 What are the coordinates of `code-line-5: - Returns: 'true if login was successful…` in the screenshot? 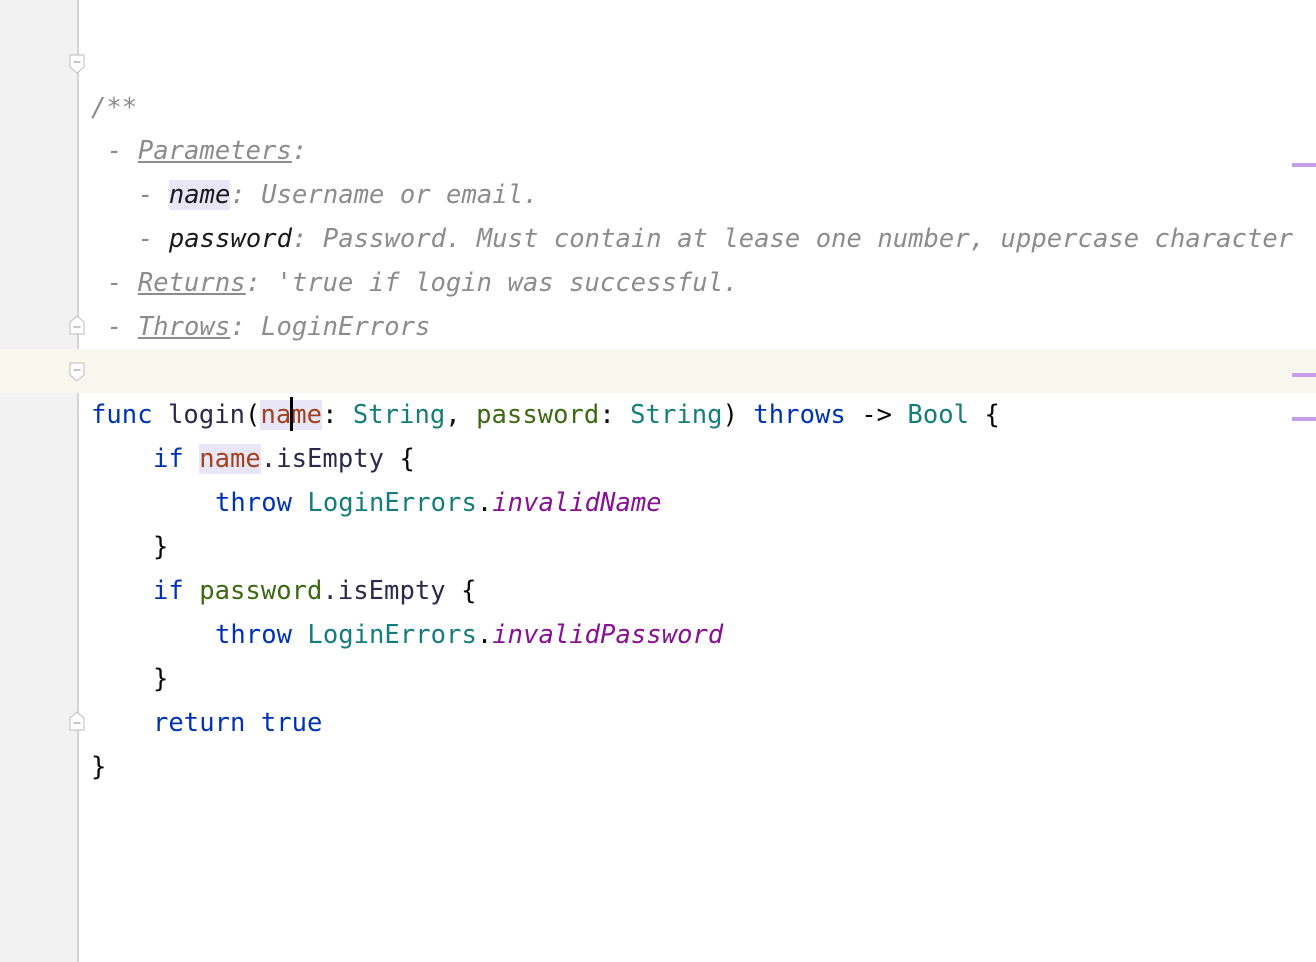 It's located at (697, 257).